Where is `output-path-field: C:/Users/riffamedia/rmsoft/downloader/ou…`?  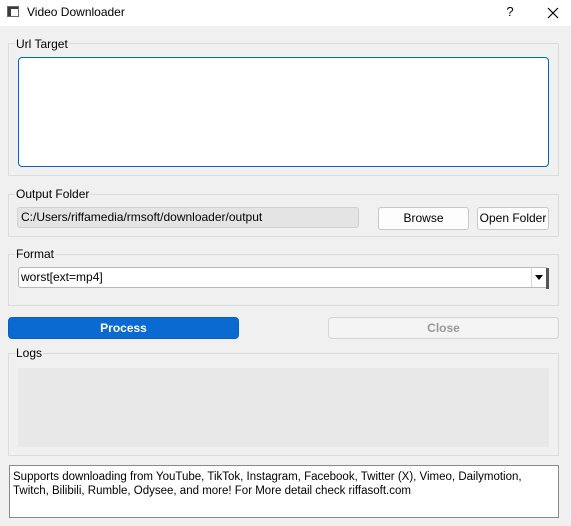
output-path-field: C:/Users/riffamedia/rmsoft/downloader/ou… is located at coordinates (188, 217).